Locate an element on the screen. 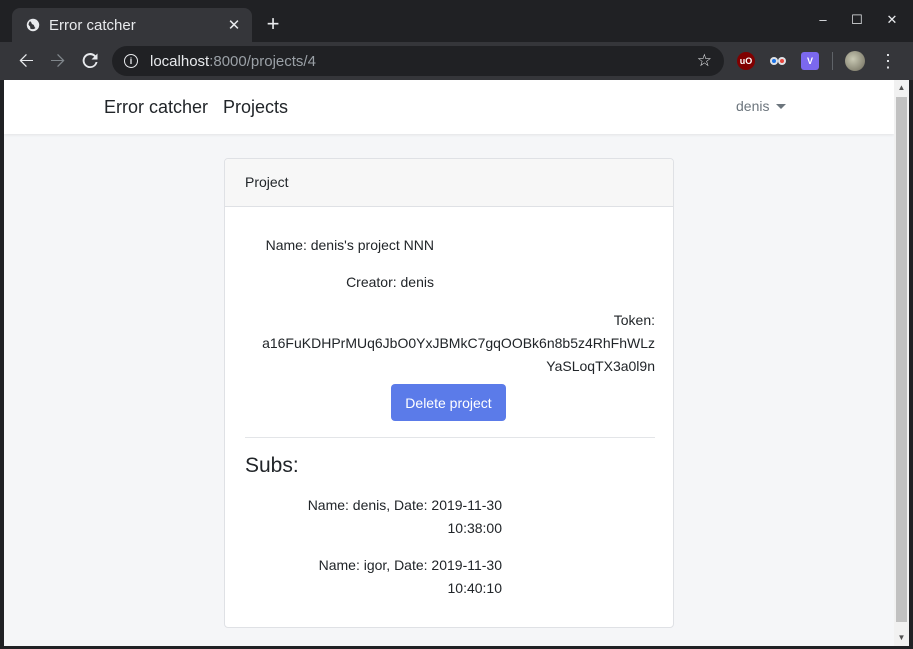 Image resolution: width=913 pixels, height=649 pixels. sub-item-line1: Name: denis, Date: 2019-11-30 is located at coordinates (404, 505).